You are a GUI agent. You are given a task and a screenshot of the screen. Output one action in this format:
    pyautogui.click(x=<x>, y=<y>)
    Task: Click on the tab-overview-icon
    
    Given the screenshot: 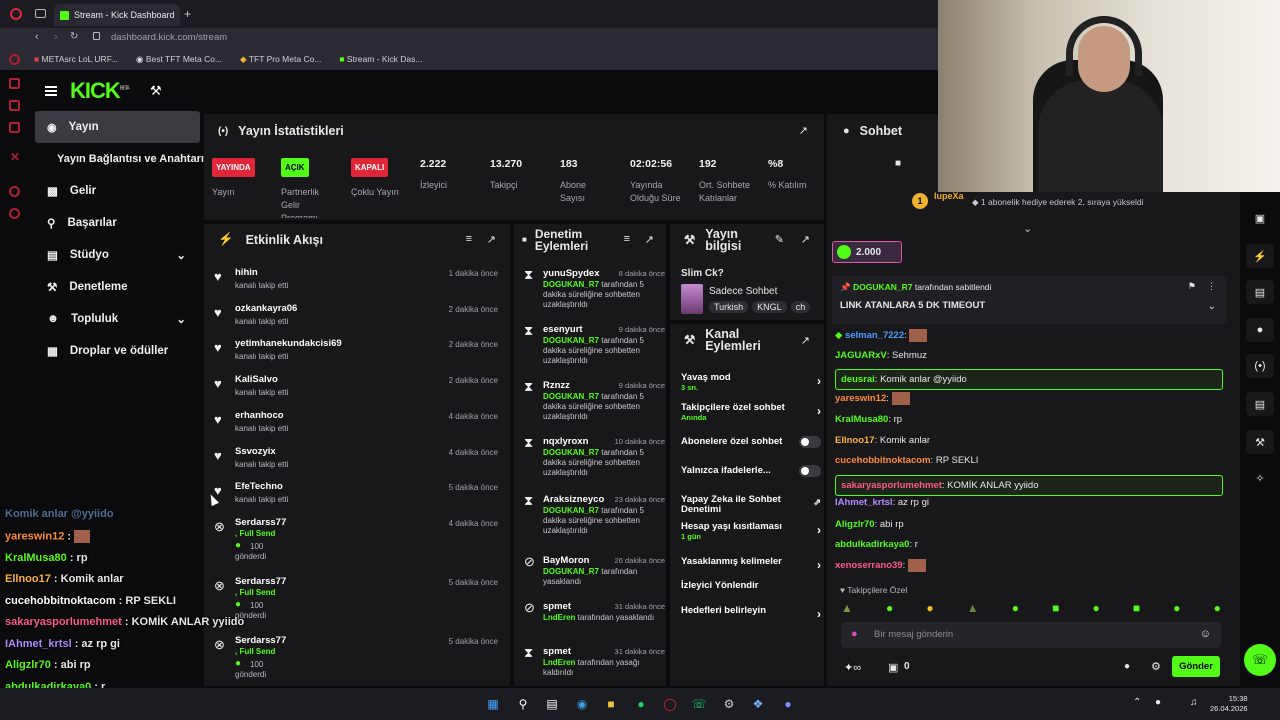 What is the action you would take?
    pyautogui.click(x=40, y=13)
    